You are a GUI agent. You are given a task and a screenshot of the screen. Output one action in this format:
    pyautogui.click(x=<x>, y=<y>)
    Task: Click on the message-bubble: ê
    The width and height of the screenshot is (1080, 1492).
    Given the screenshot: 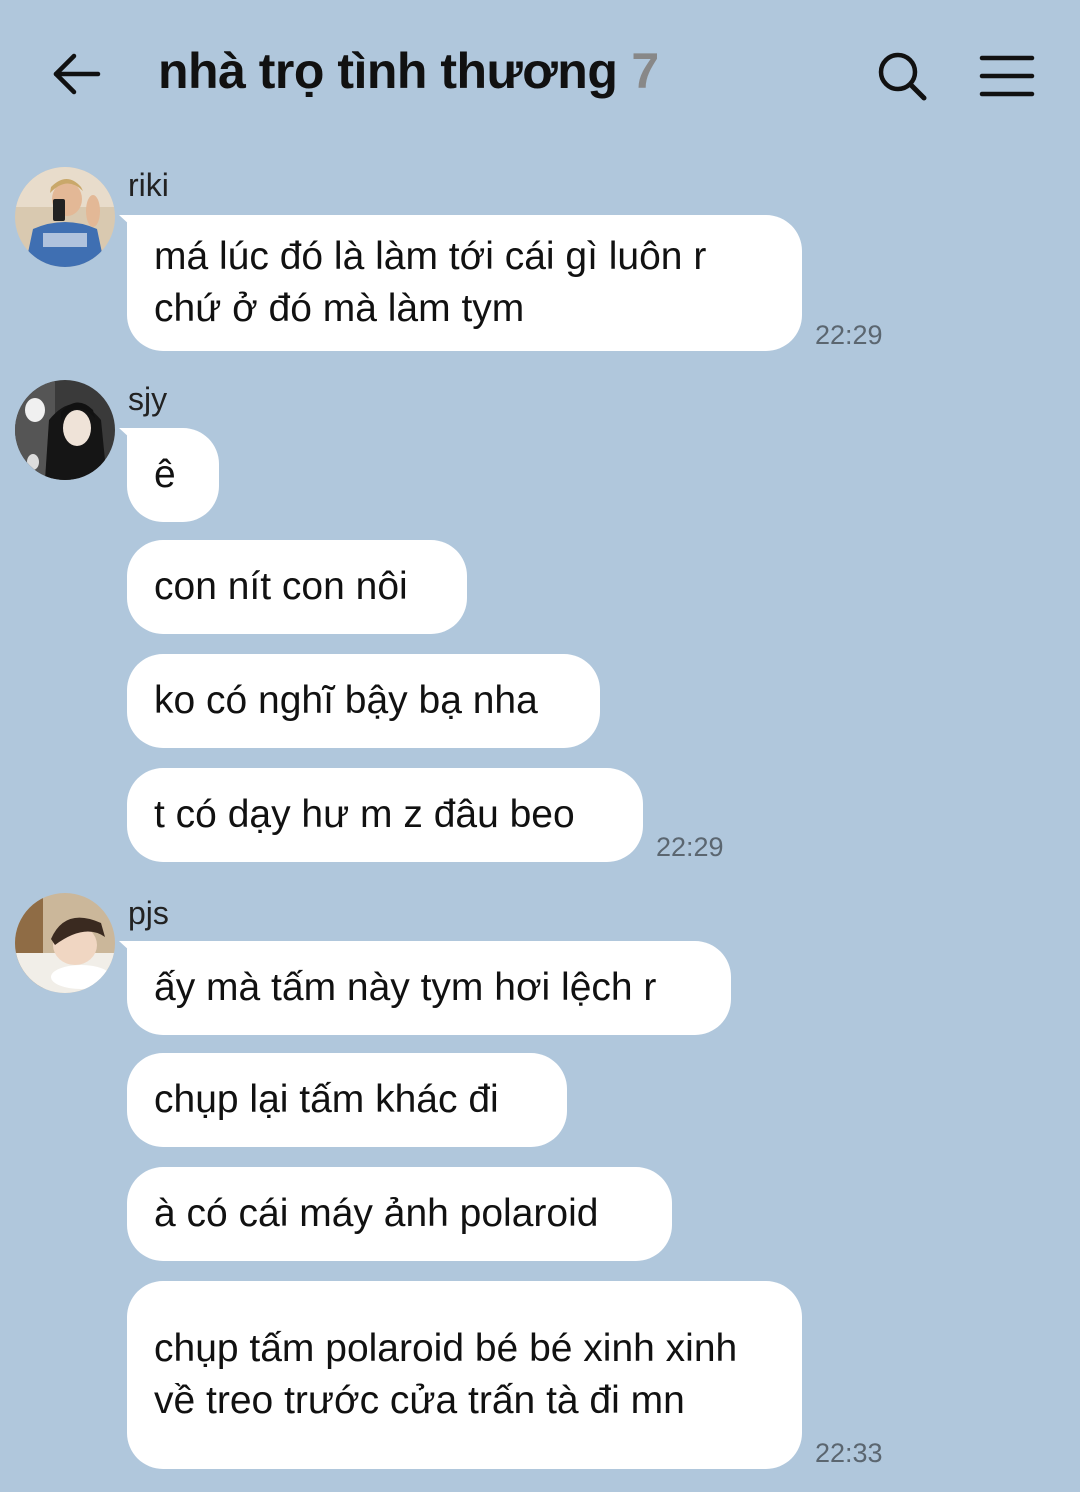 What is the action you would take?
    pyautogui.click(x=173, y=475)
    